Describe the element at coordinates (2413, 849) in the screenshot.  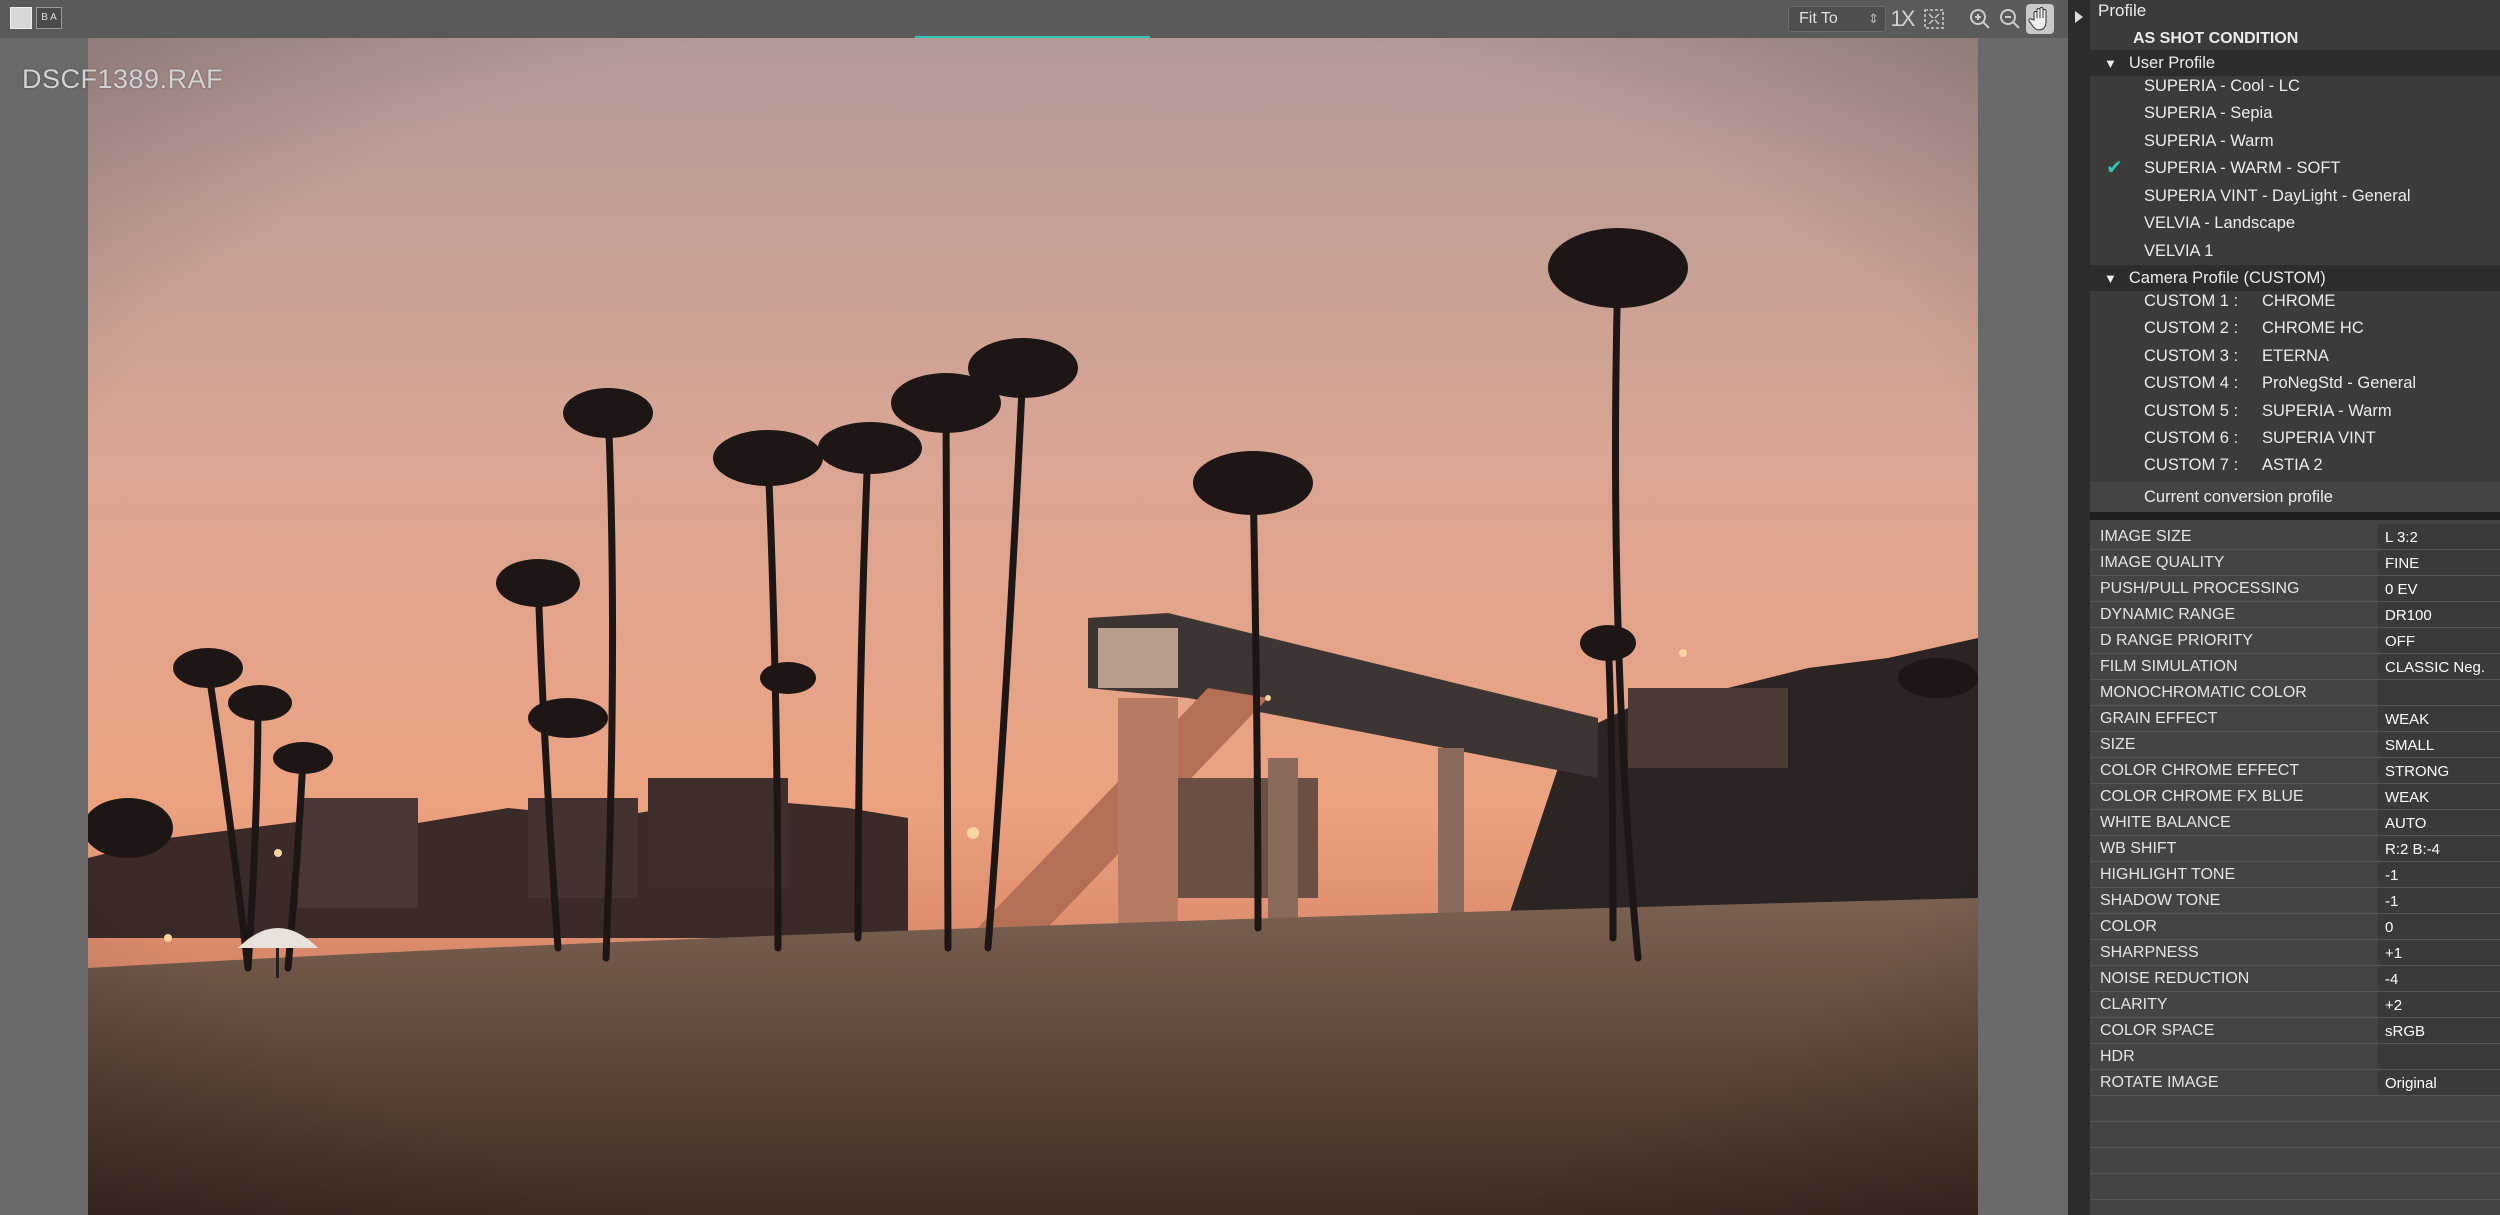
I see `setting-value: R:2 B:-4` at that location.